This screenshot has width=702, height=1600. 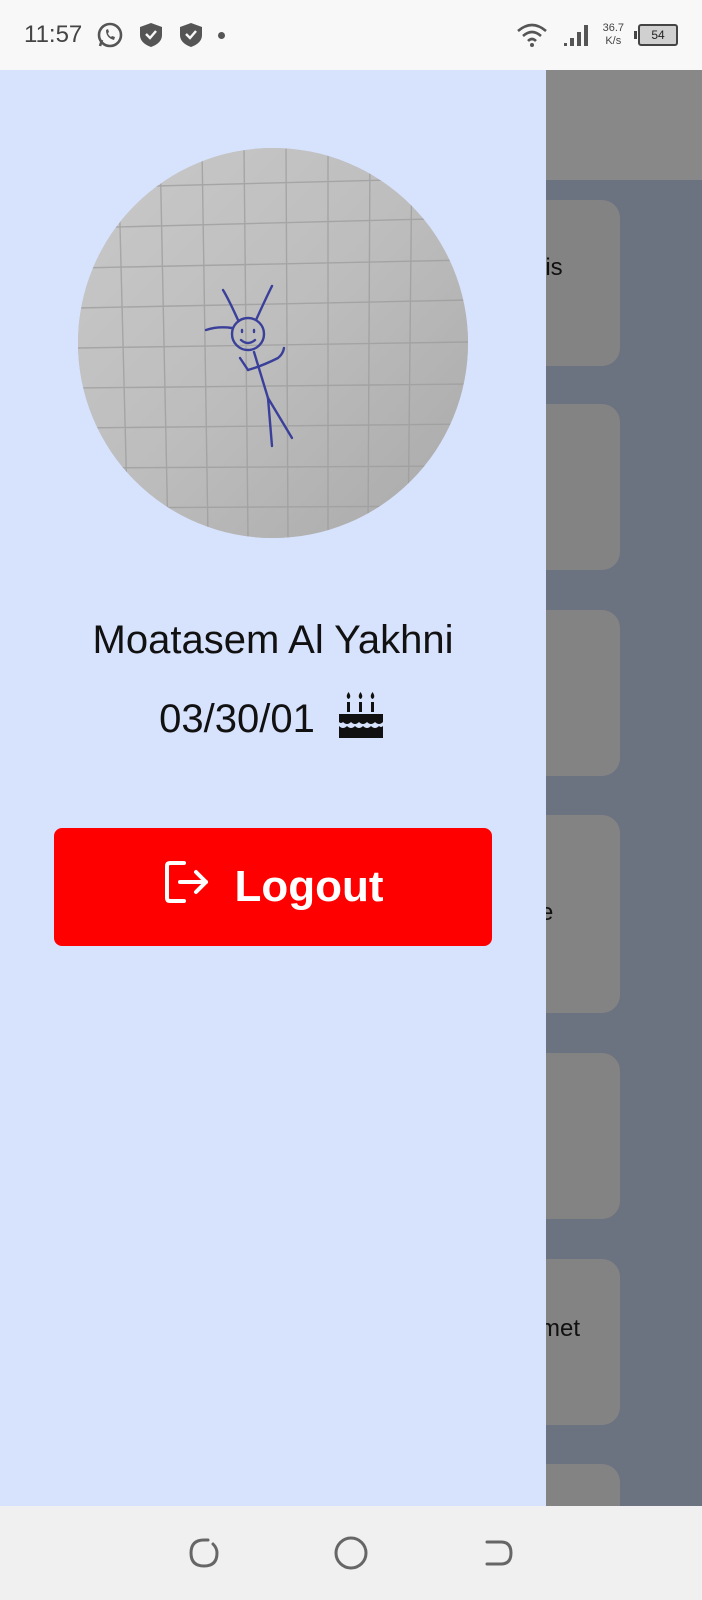 I want to click on net-speed: 36.7 K/s, so click(x=613, y=35).